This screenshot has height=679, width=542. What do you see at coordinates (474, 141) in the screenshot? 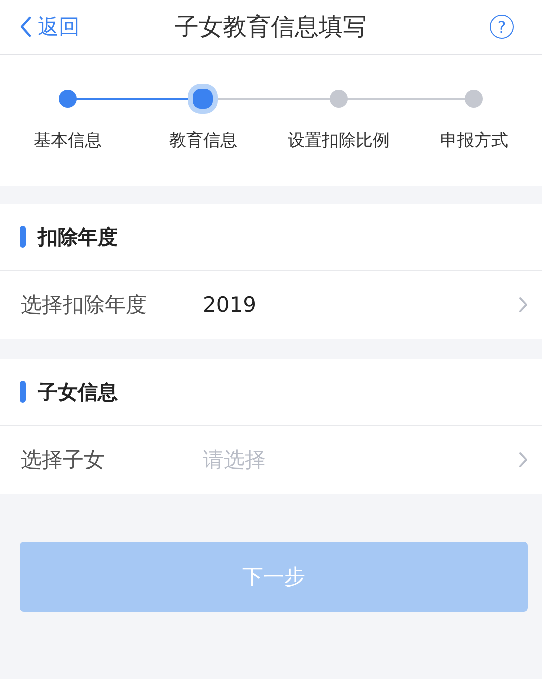
I see `step-label: 申报方式` at bounding box center [474, 141].